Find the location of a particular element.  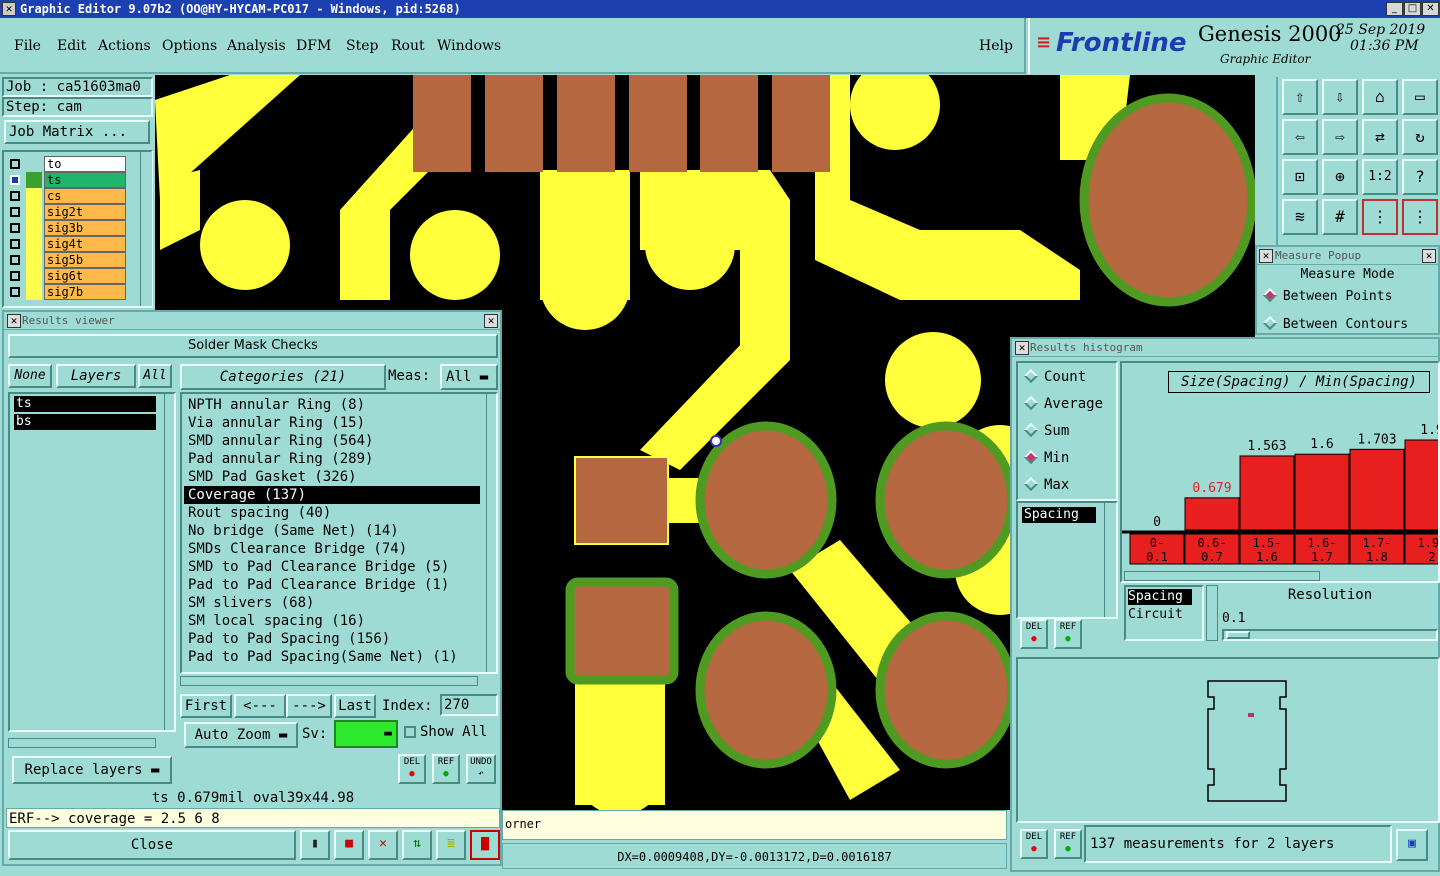

layer-scrollbar is located at coordinates (146, 229).